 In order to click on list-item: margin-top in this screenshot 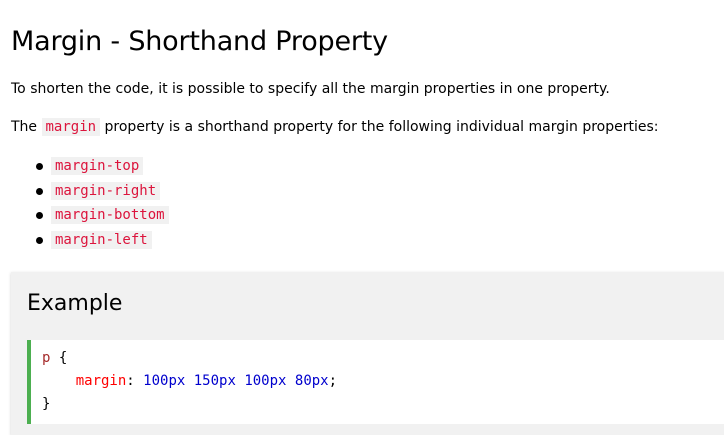, I will do `click(84, 167)`.